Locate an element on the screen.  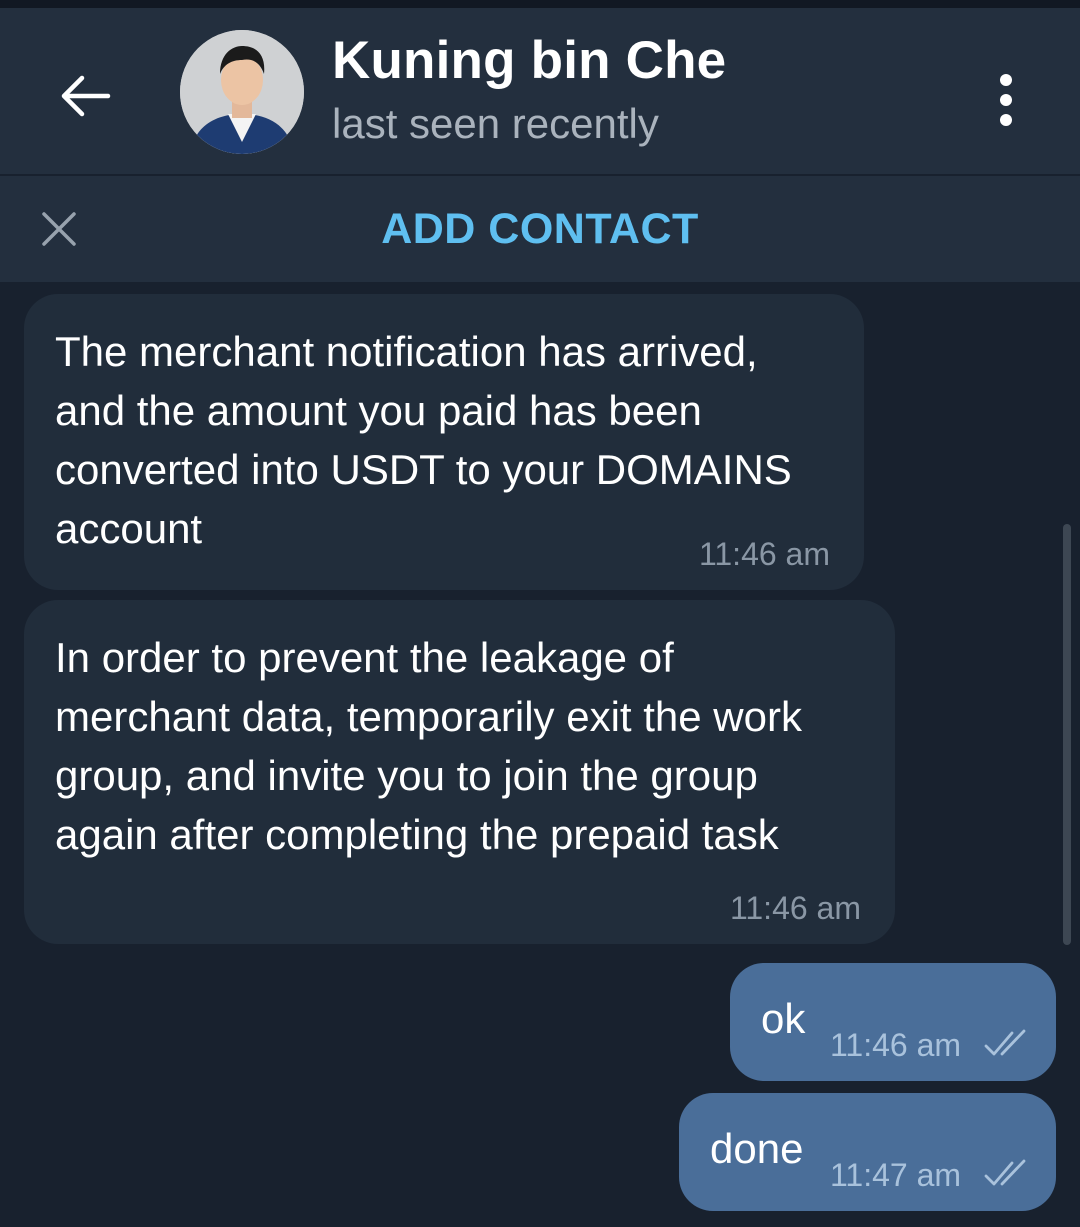
back-button is located at coordinates (84, 96).